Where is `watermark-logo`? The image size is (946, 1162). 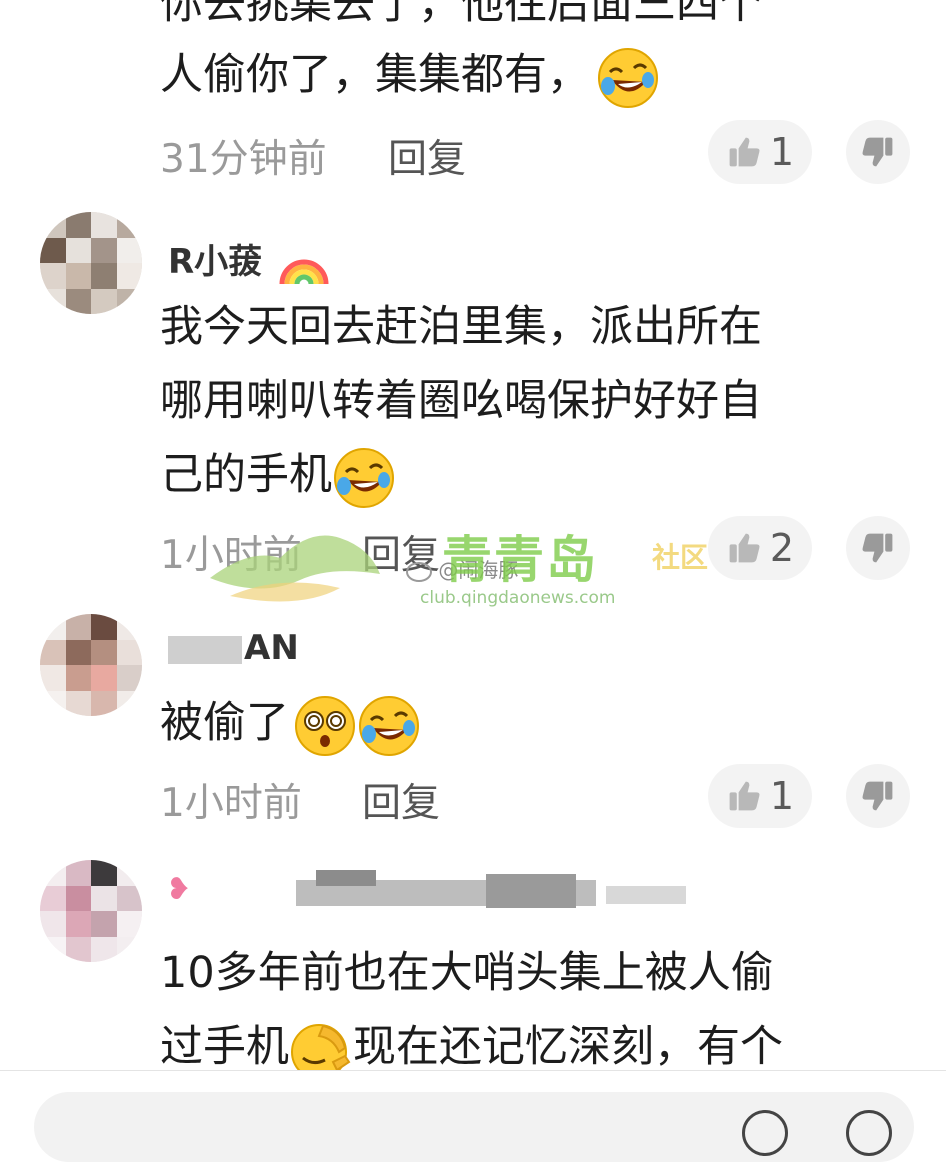
watermark-logo is located at coordinates (295, 568).